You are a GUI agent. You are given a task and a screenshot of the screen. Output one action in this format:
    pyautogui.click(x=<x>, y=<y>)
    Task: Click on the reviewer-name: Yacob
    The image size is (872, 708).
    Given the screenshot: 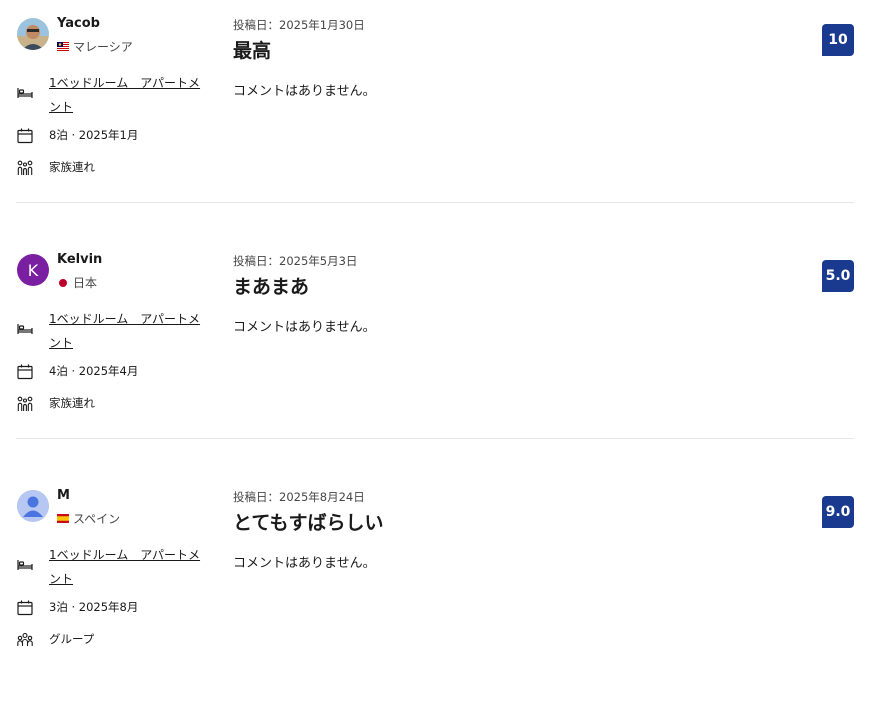 What is the action you would take?
    pyautogui.click(x=78, y=23)
    